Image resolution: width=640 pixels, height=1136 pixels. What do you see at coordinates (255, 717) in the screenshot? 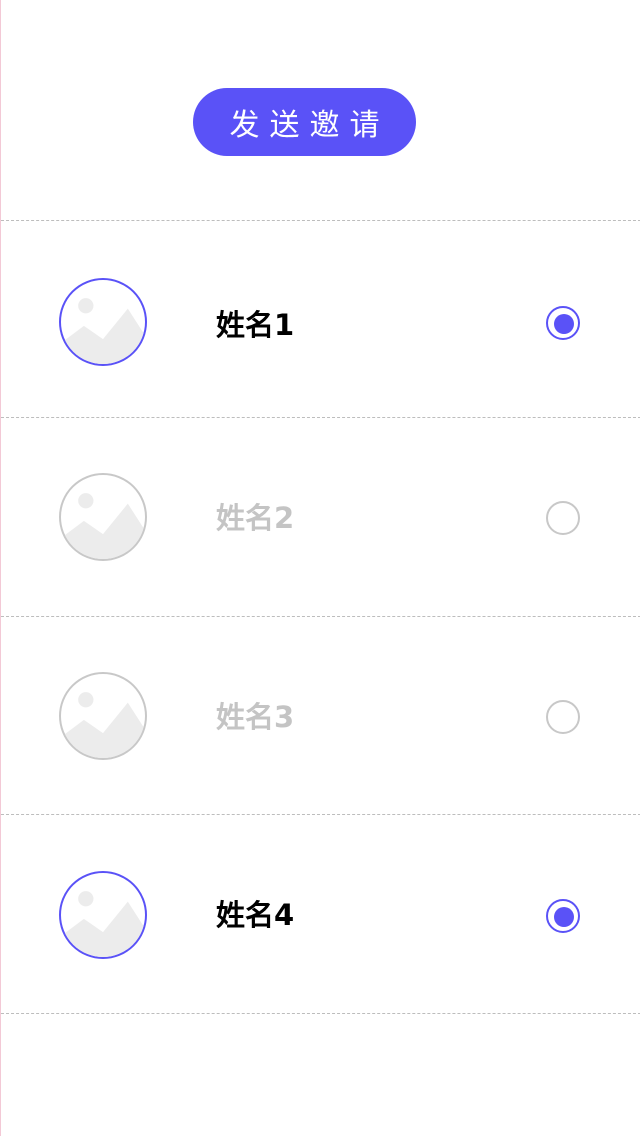
I see `contact-name: 姓名3` at bounding box center [255, 717].